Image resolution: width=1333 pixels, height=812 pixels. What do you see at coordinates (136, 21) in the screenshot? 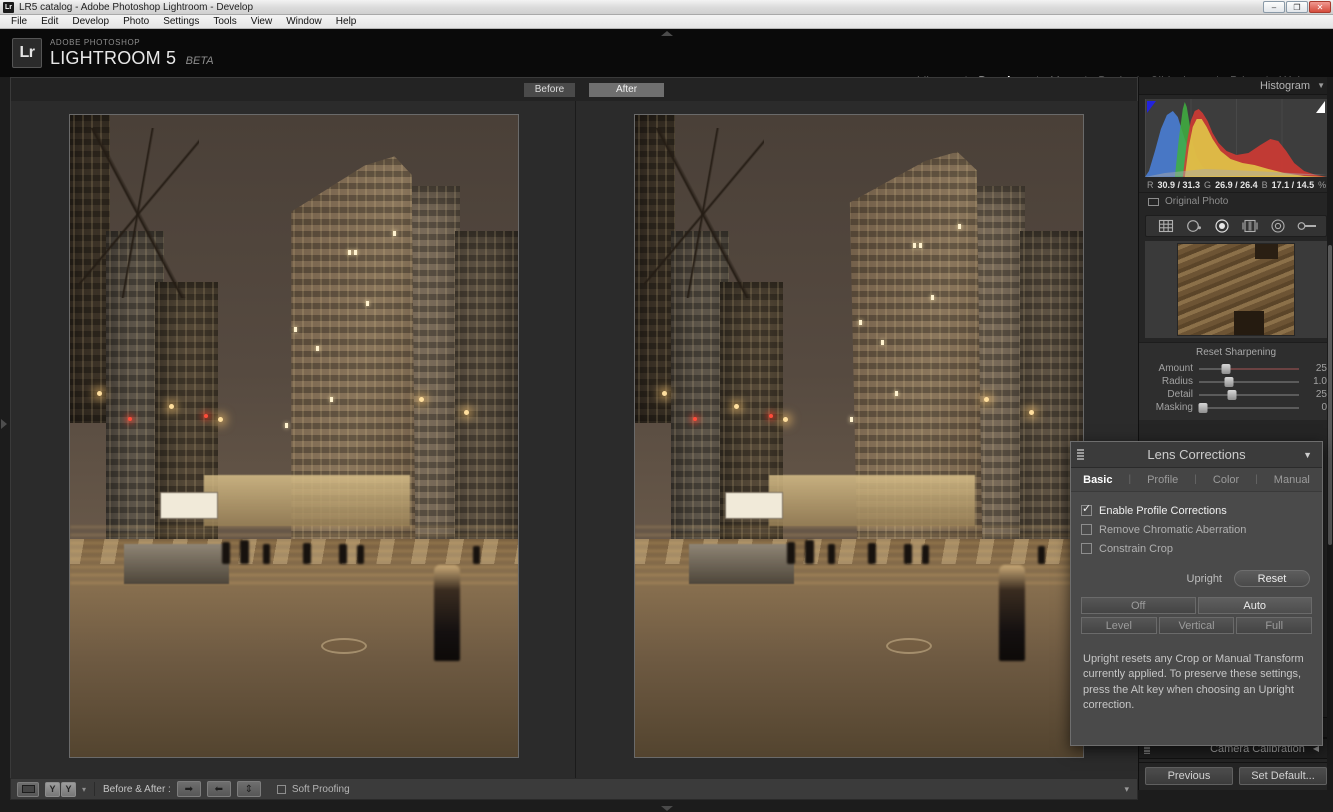
I see `menu-photo: Photo` at bounding box center [136, 21].